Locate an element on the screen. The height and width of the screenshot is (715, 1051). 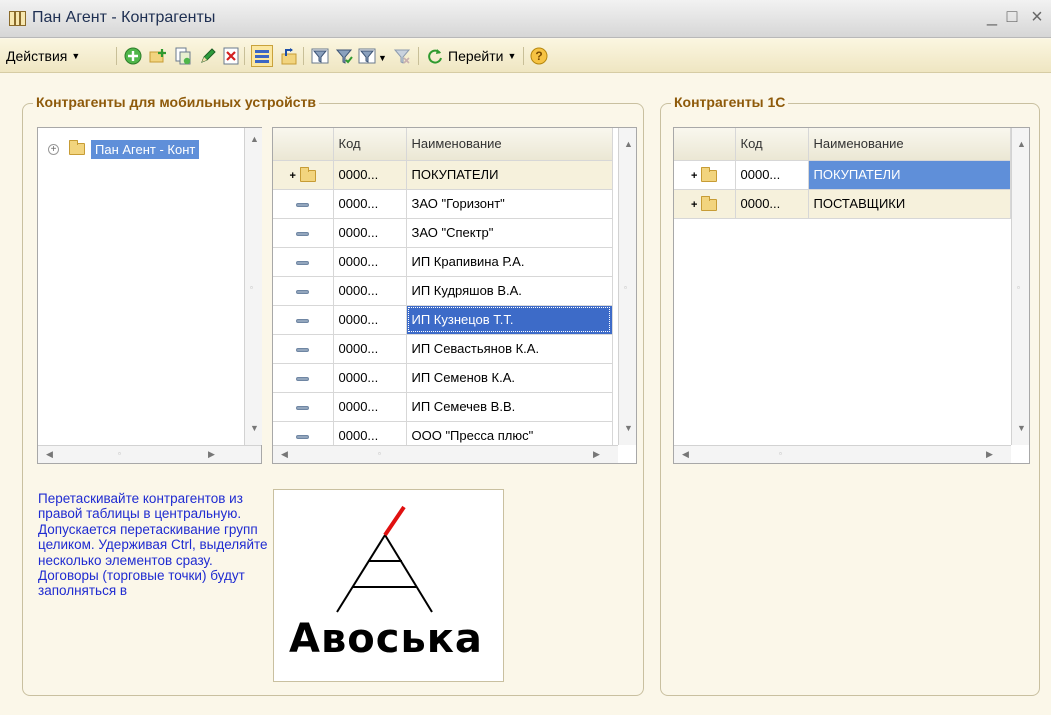
name-cell: ЗАО "Спектр" is located at coordinates (509, 233).